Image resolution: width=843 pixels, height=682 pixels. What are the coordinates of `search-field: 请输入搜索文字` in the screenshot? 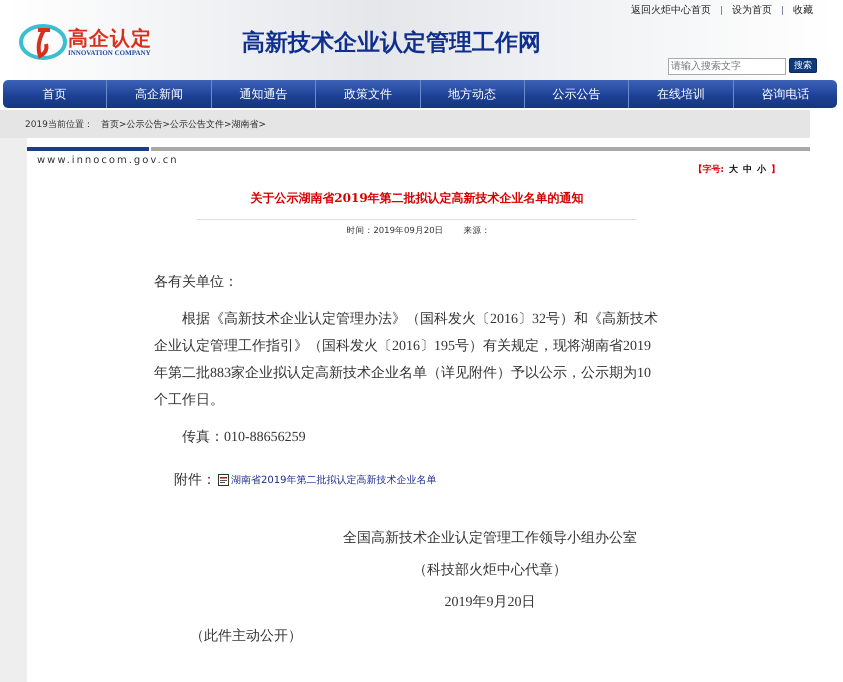 It's located at (727, 66).